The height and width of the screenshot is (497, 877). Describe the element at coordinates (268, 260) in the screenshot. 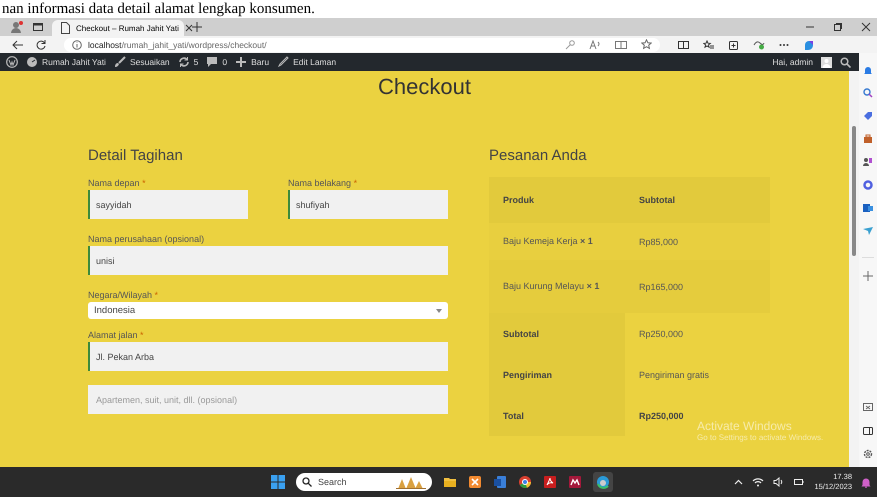

I see `input-field: unisi` at that location.